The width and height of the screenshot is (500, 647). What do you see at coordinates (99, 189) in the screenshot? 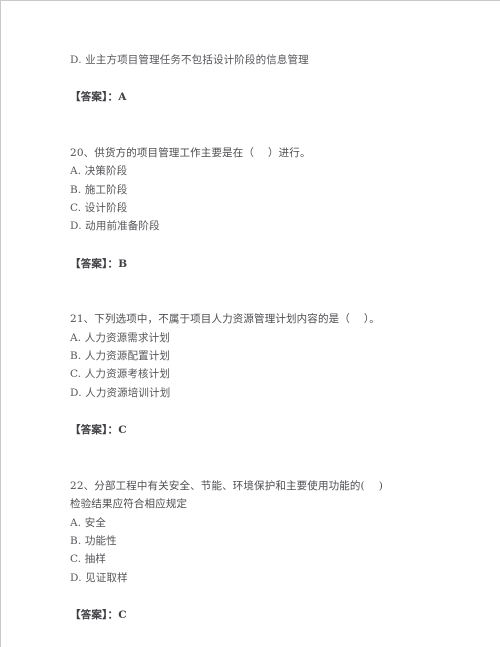
I see `option-b: B. 施工阶段` at bounding box center [99, 189].